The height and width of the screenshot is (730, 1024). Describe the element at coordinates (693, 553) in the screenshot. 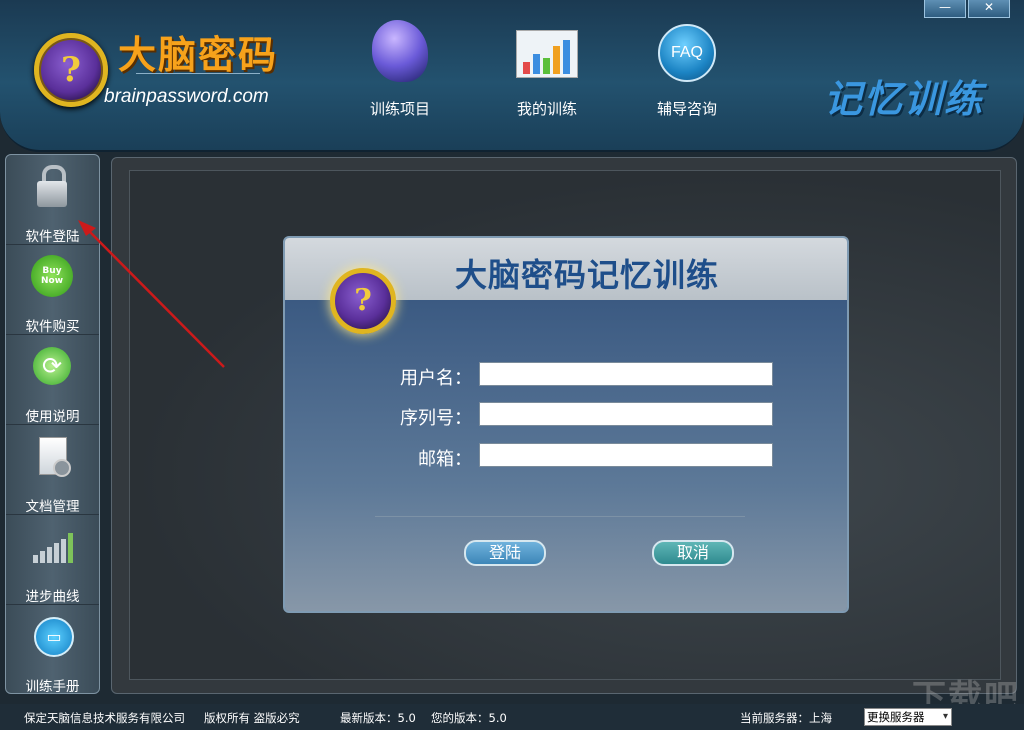

I see `cancel-button: 取消` at that location.